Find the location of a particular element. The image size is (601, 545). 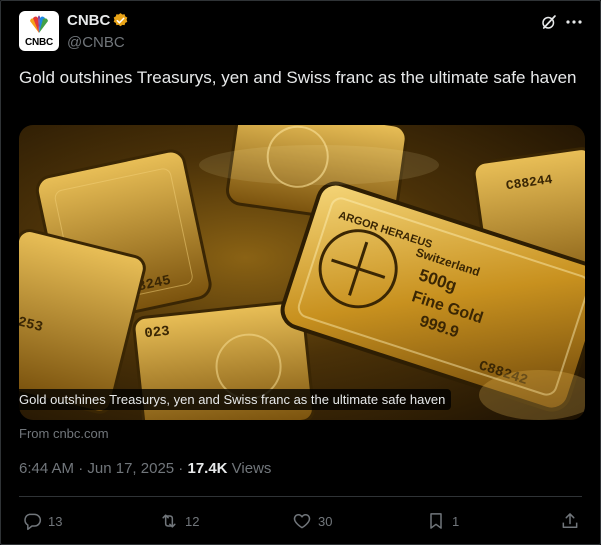

grok-icon is located at coordinates (549, 22).